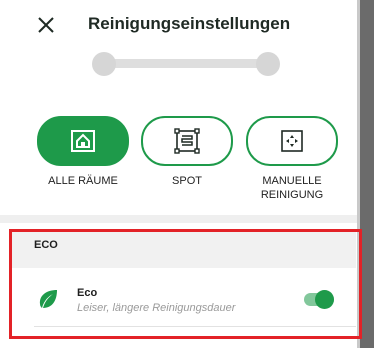  I want to click on screen-edge, so click(367, 174).